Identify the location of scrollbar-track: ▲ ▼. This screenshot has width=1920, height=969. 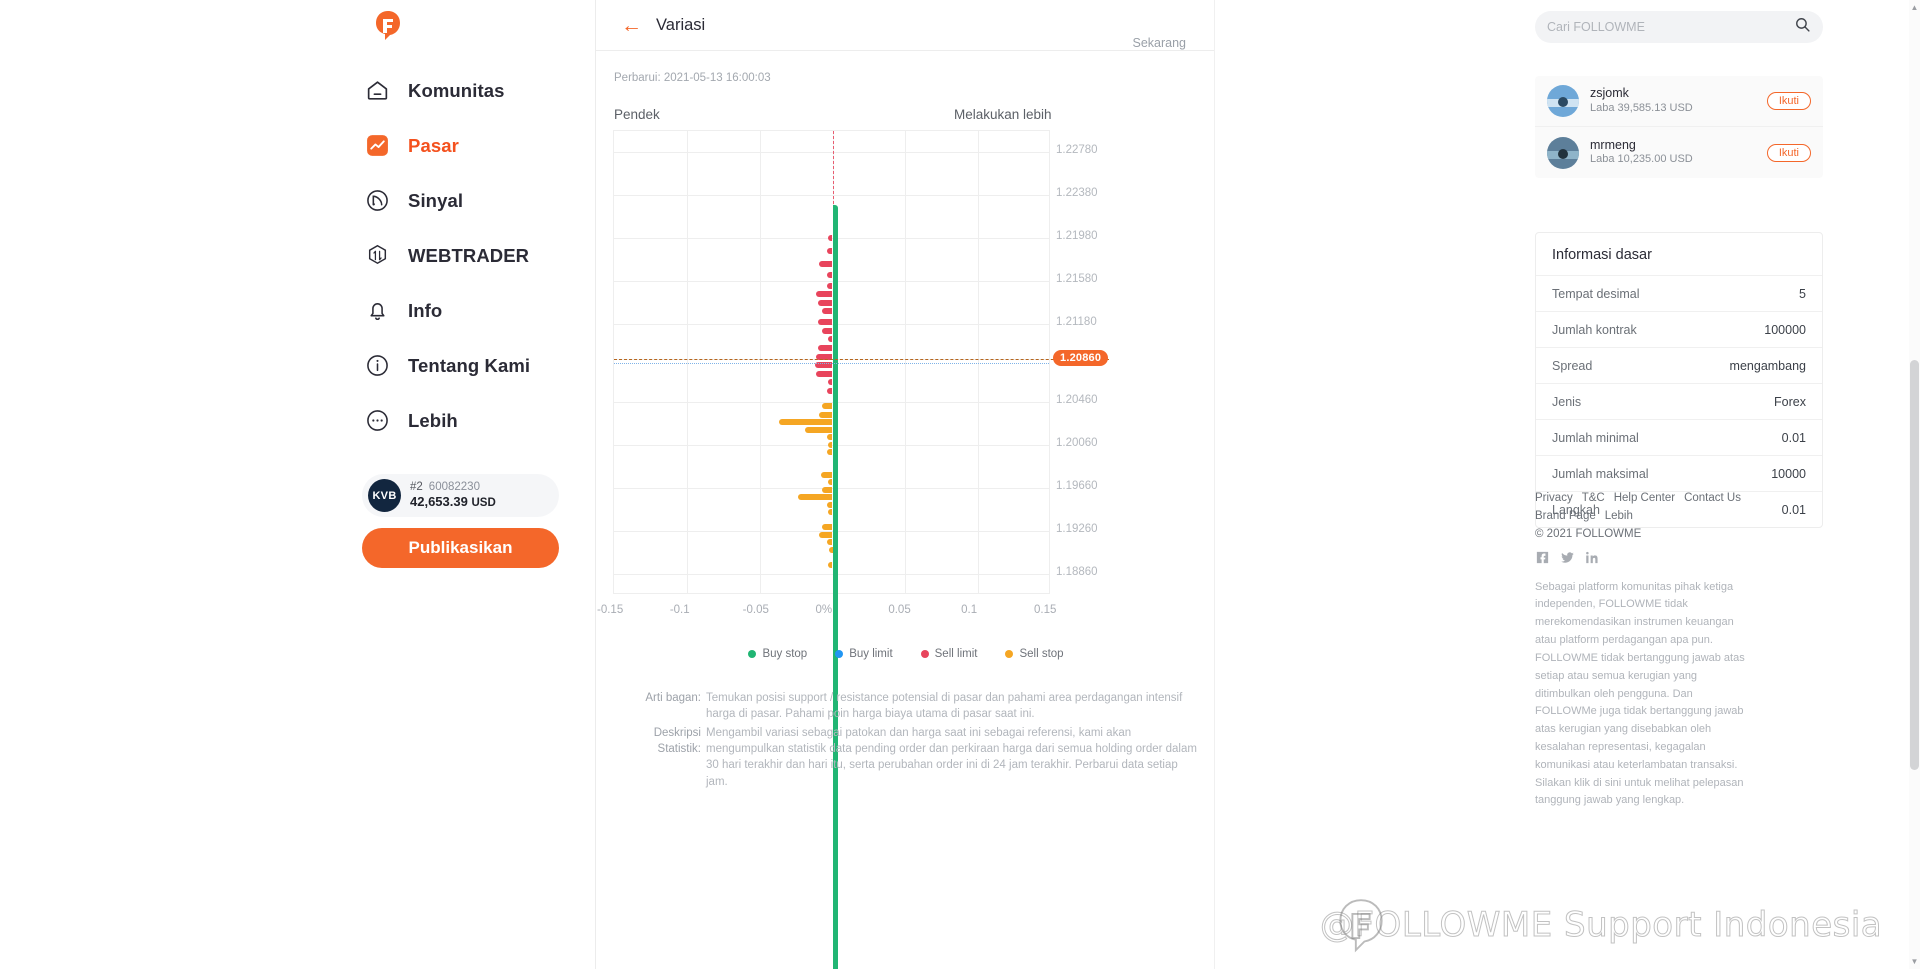
(1914, 484).